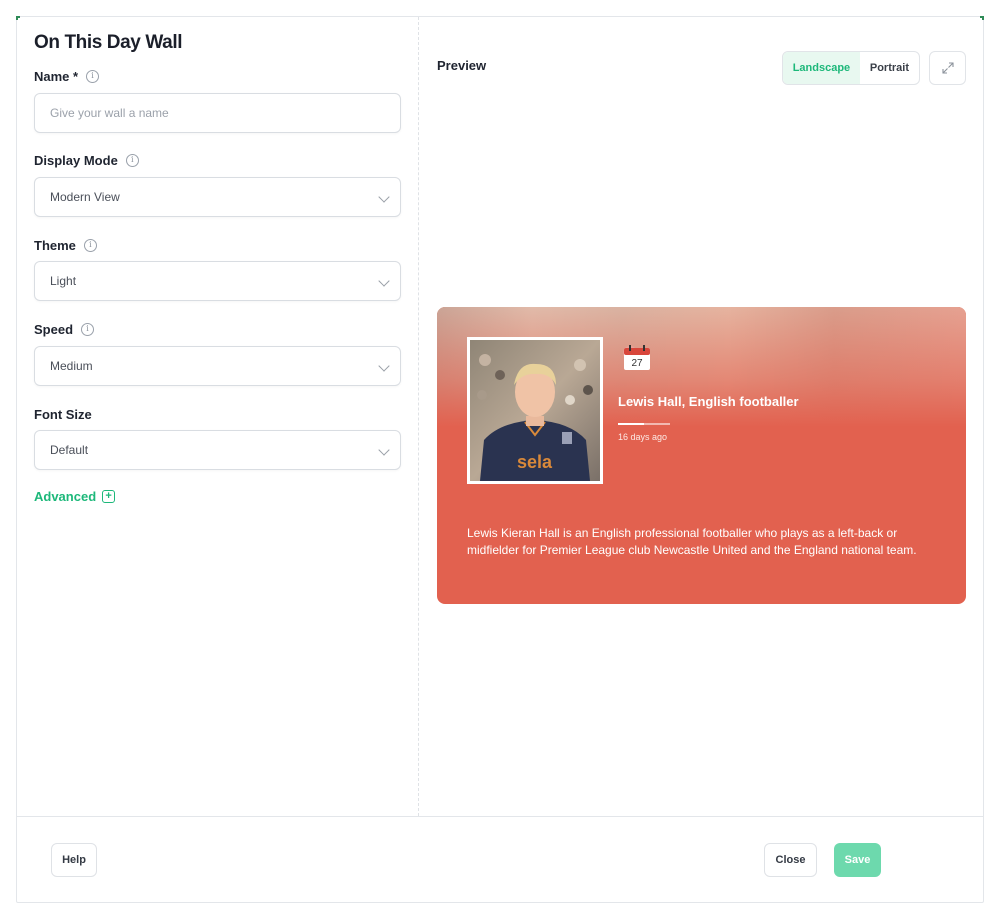 The height and width of the screenshot is (919, 1000). Describe the element at coordinates (217, 450) in the screenshot. I see `font-size-select: Default` at that location.